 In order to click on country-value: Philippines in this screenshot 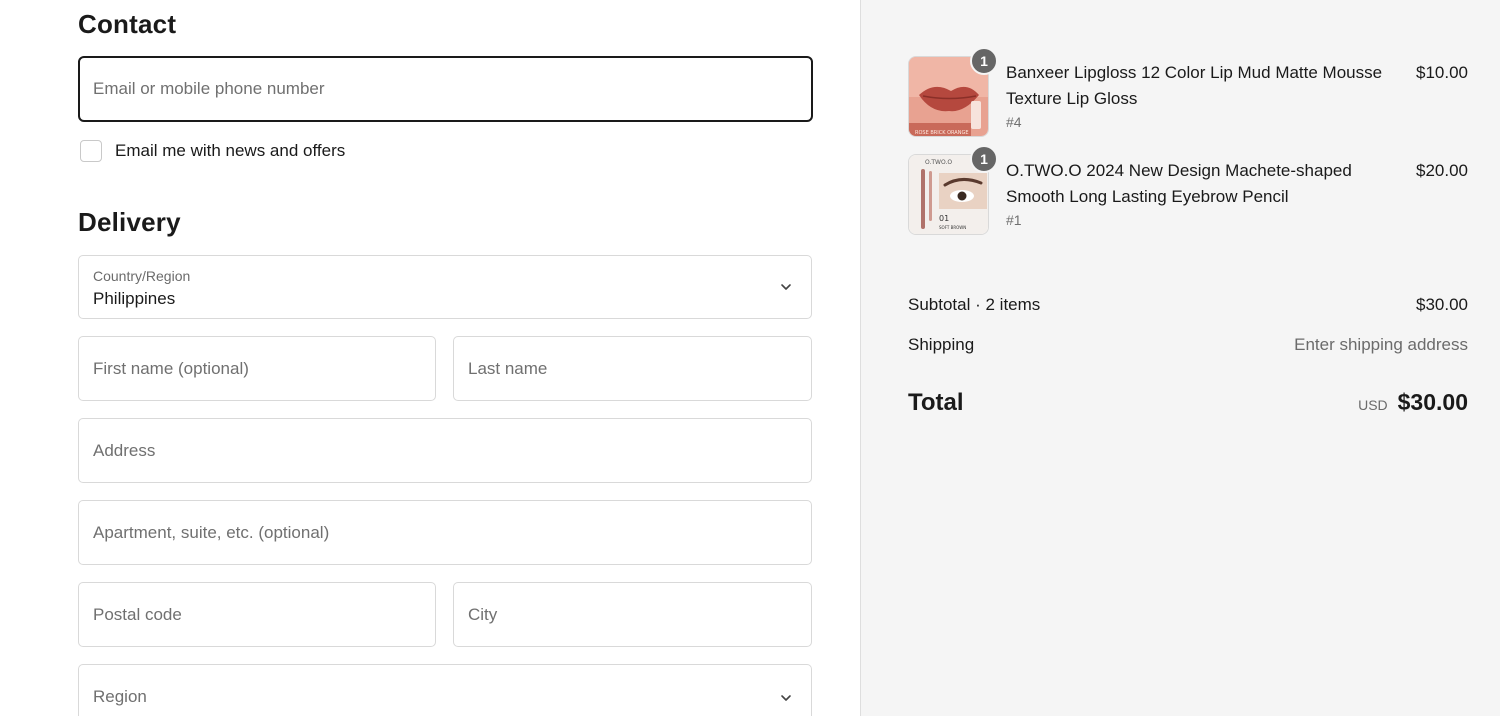, I will do `click(134, 298)`.